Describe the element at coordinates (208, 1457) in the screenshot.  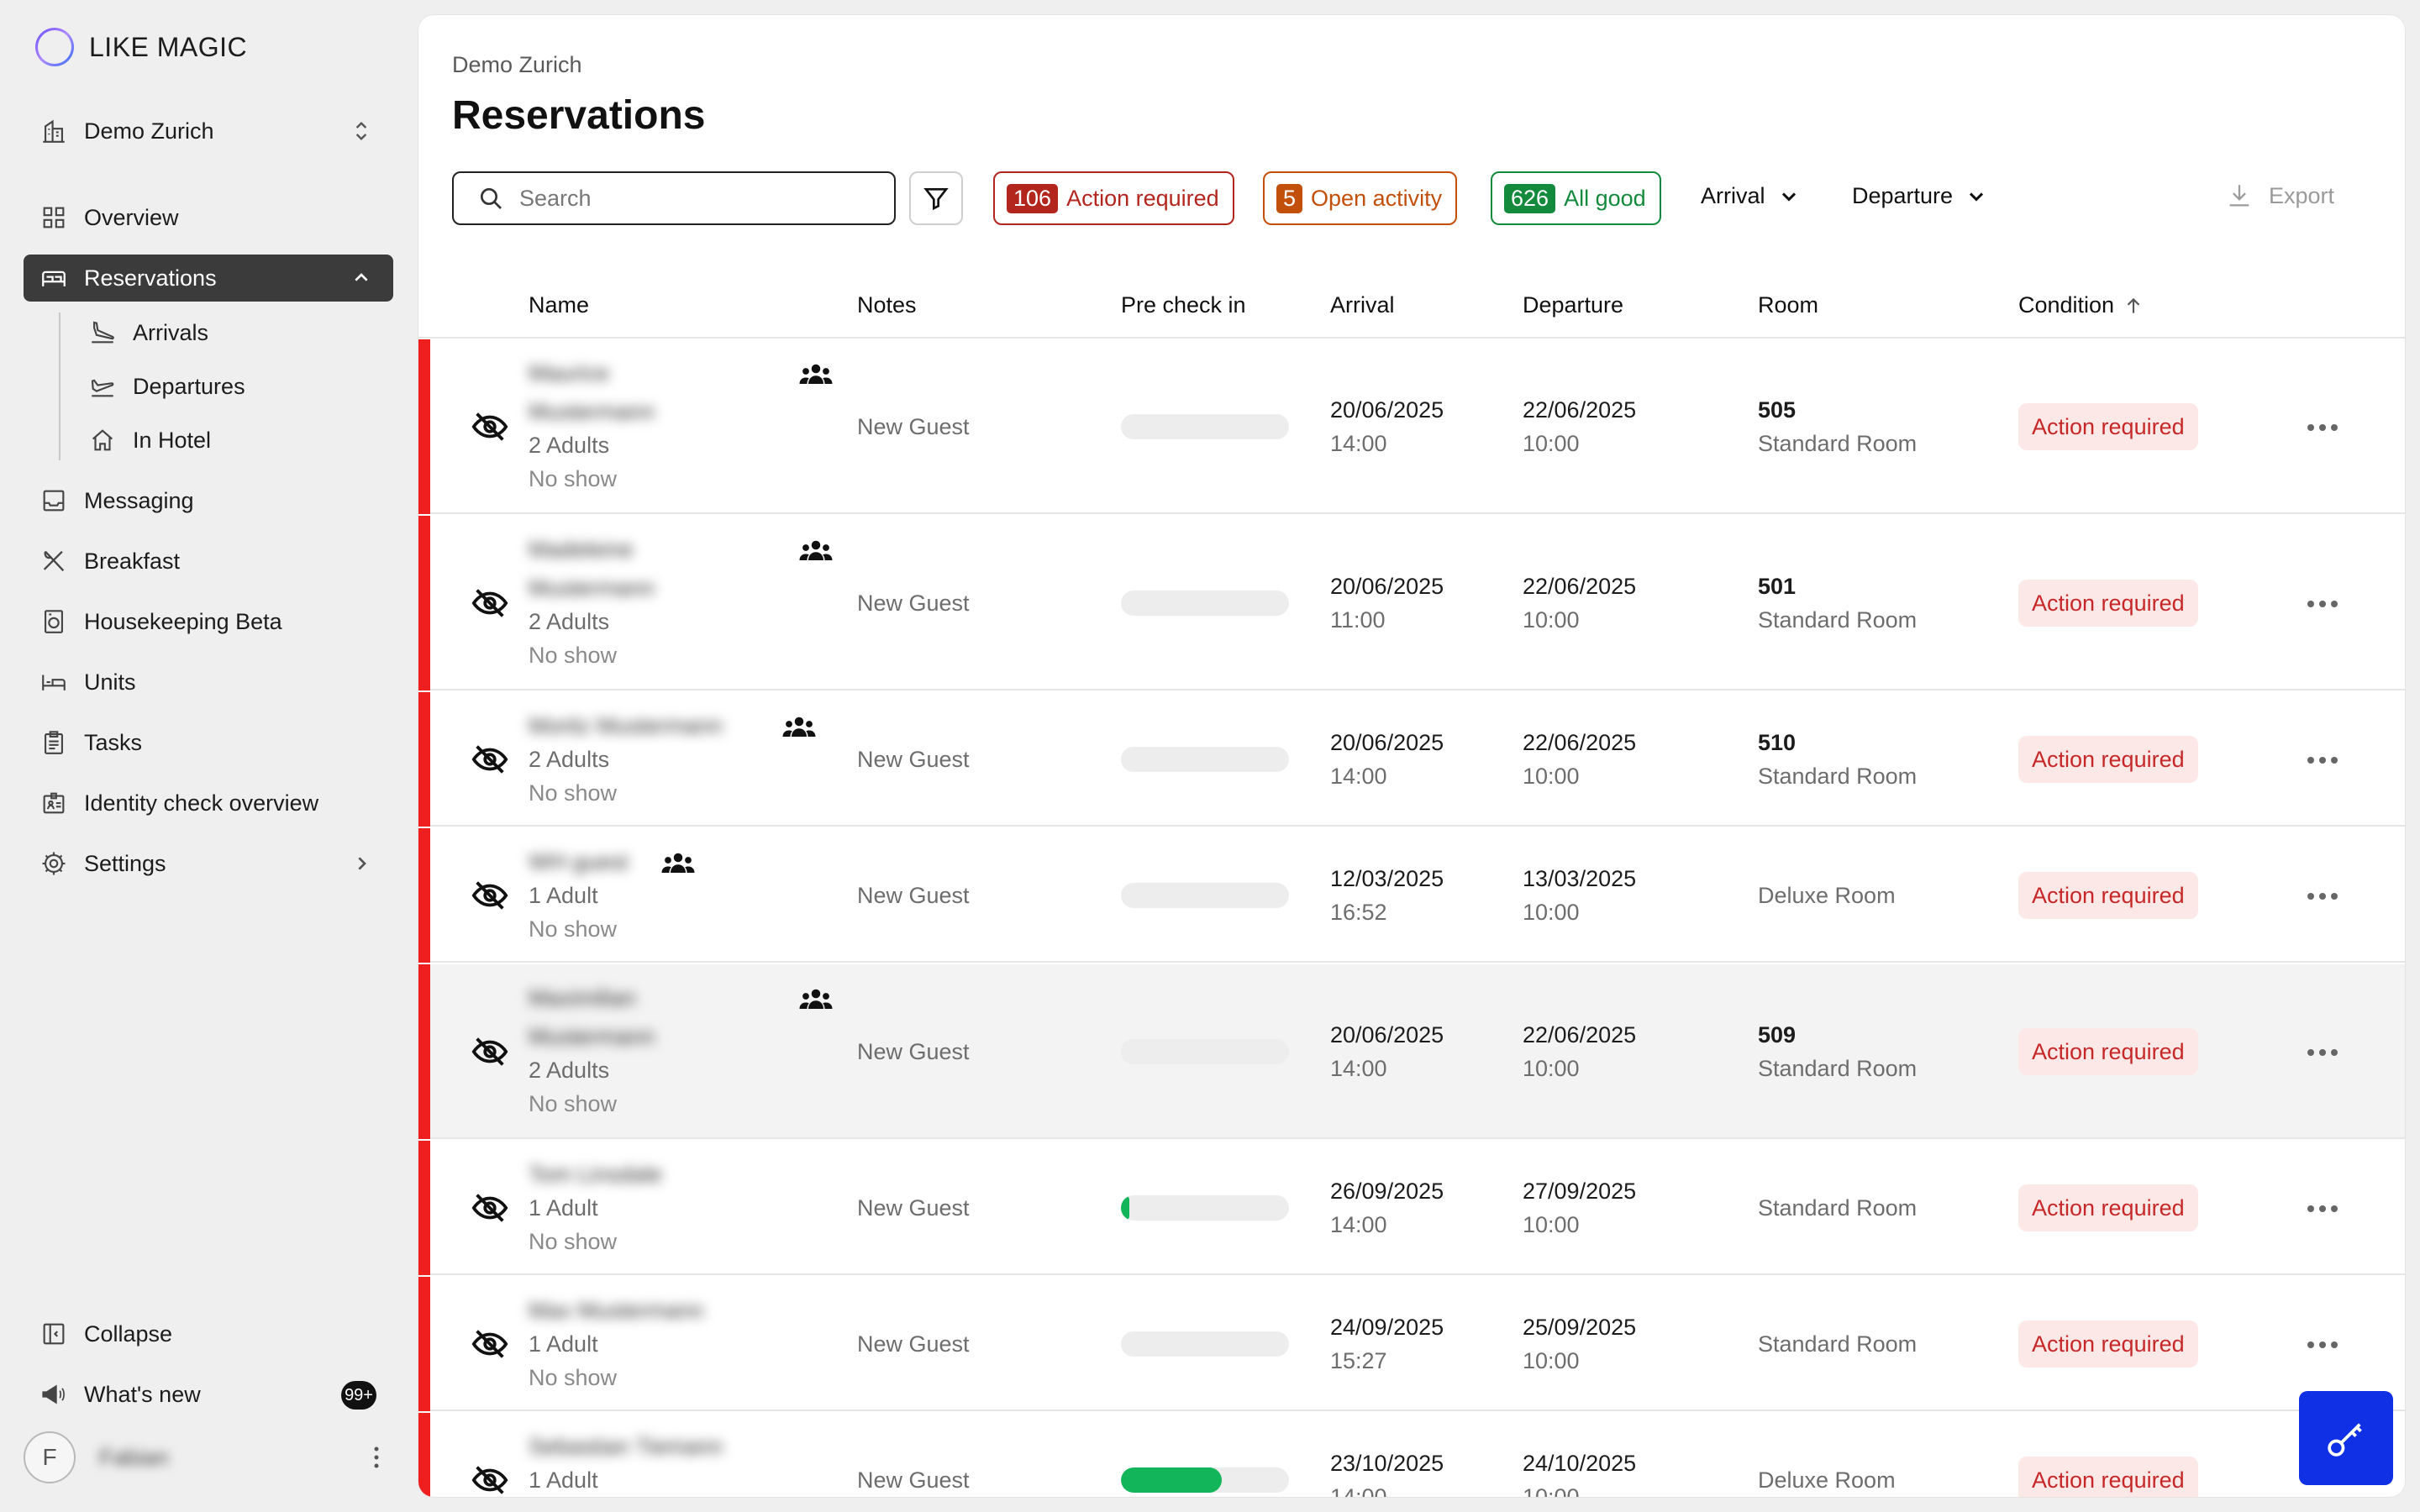
I see `user-menu: F Fabian` at that location.